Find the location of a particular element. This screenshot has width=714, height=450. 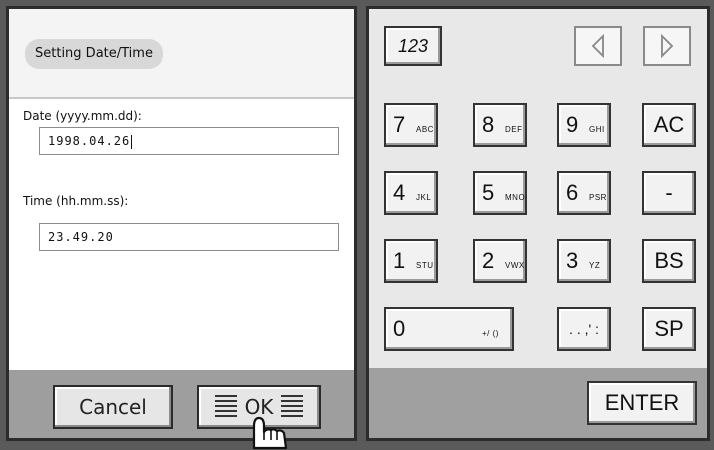

key-4: 4 JKL is located at coordinates (411, 193).